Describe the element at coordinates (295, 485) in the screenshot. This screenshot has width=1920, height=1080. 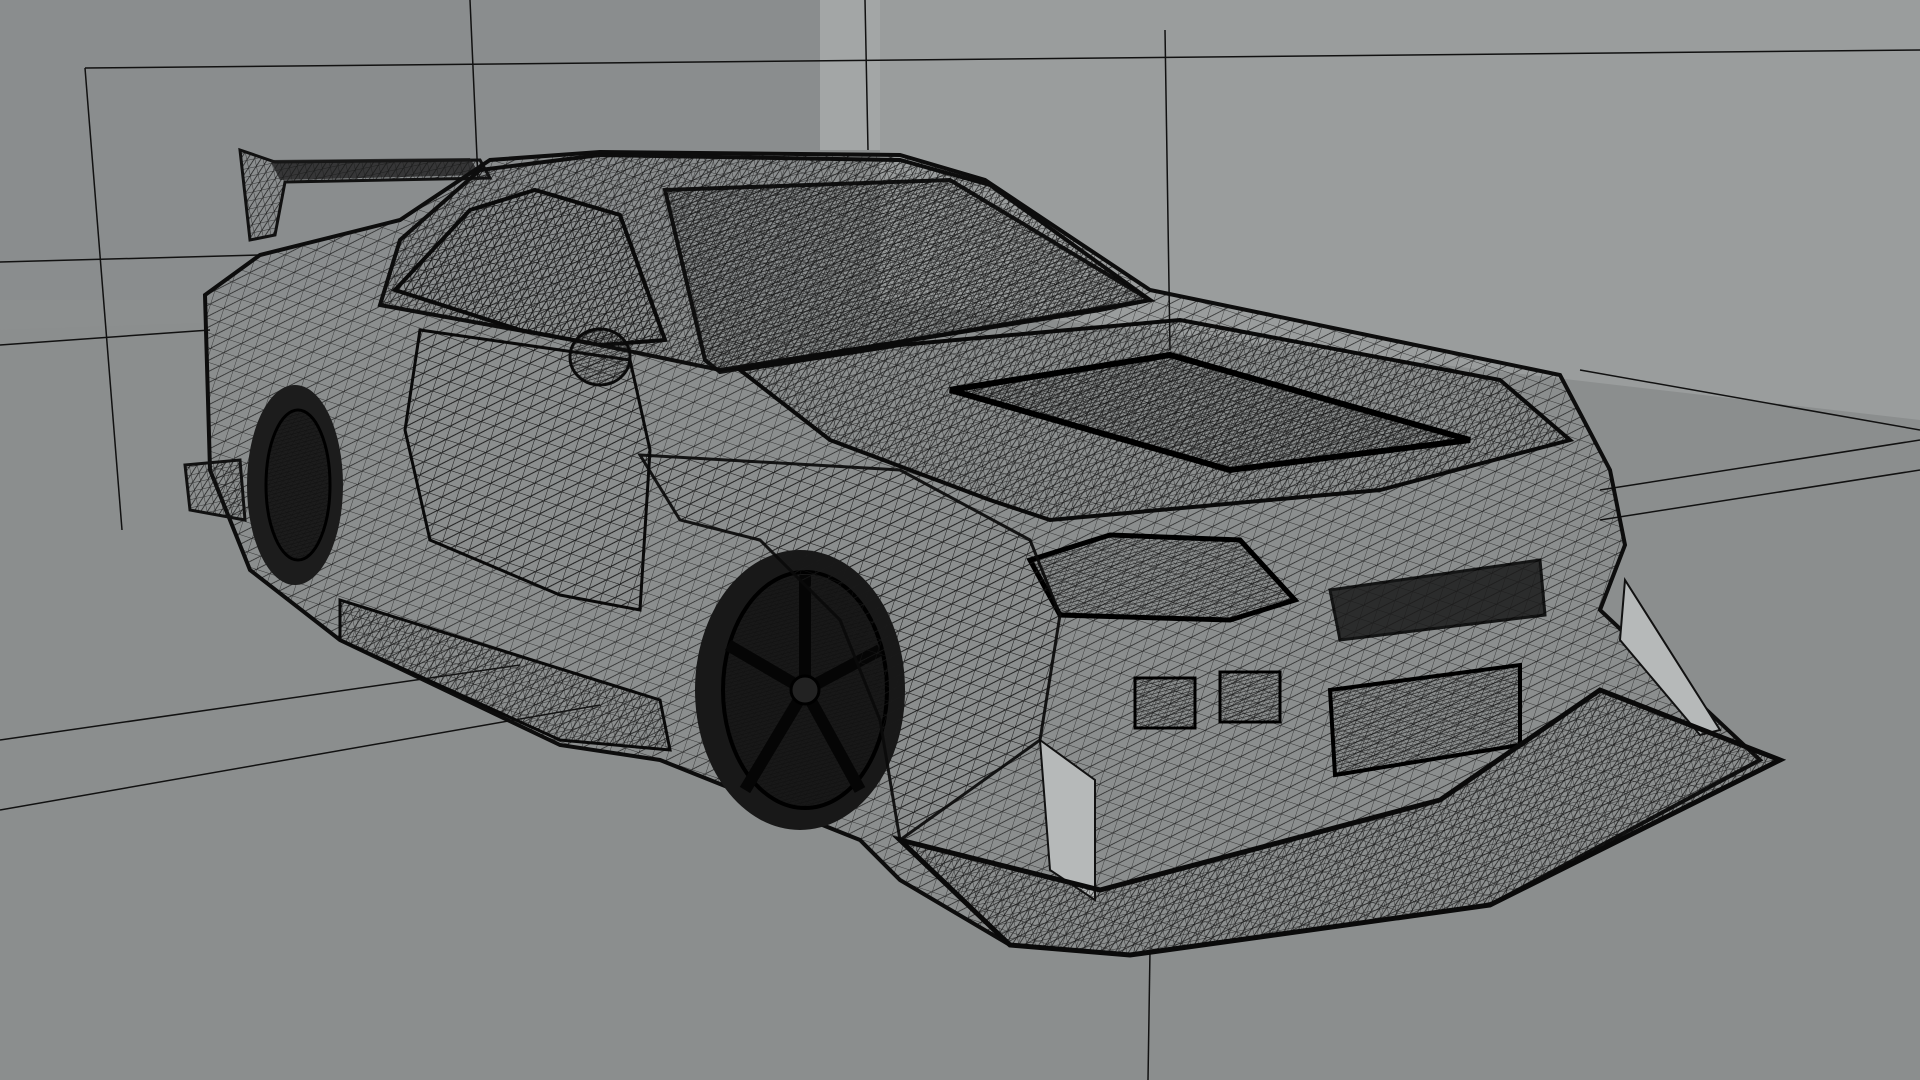
I see `rear-wheel` at that location.